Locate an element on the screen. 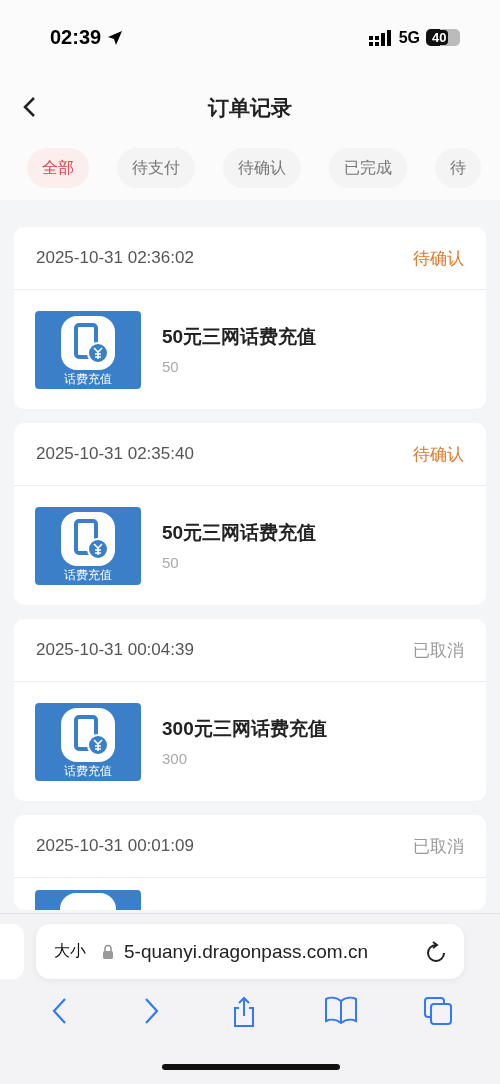 Image resolution: width=500 pixels, height=1084 pixels. signal-icon is located at coordinates (380, 37).